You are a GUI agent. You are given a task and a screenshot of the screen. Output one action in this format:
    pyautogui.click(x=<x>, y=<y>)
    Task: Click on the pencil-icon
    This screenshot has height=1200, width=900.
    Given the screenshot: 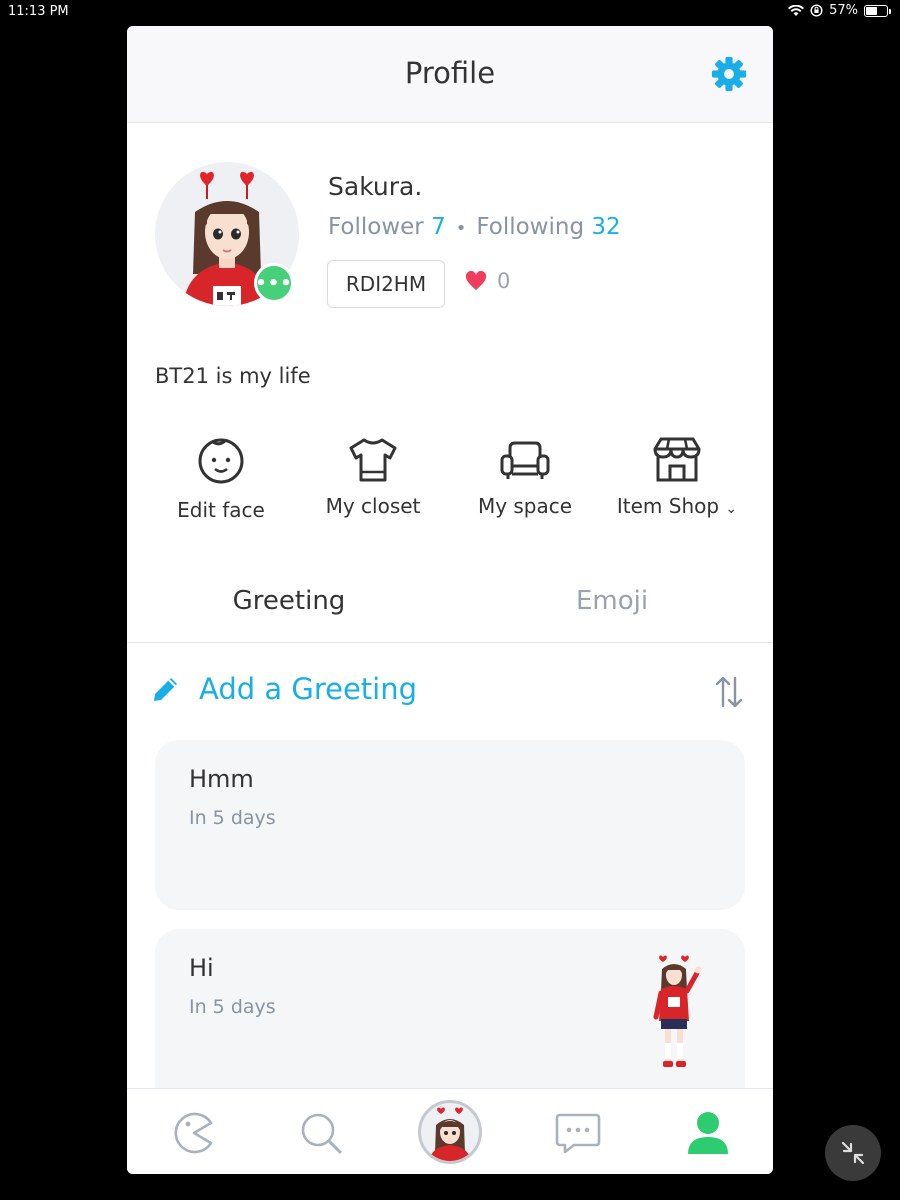 What is the action you would take?
    pyautogui.click(x=165, y=689)
    